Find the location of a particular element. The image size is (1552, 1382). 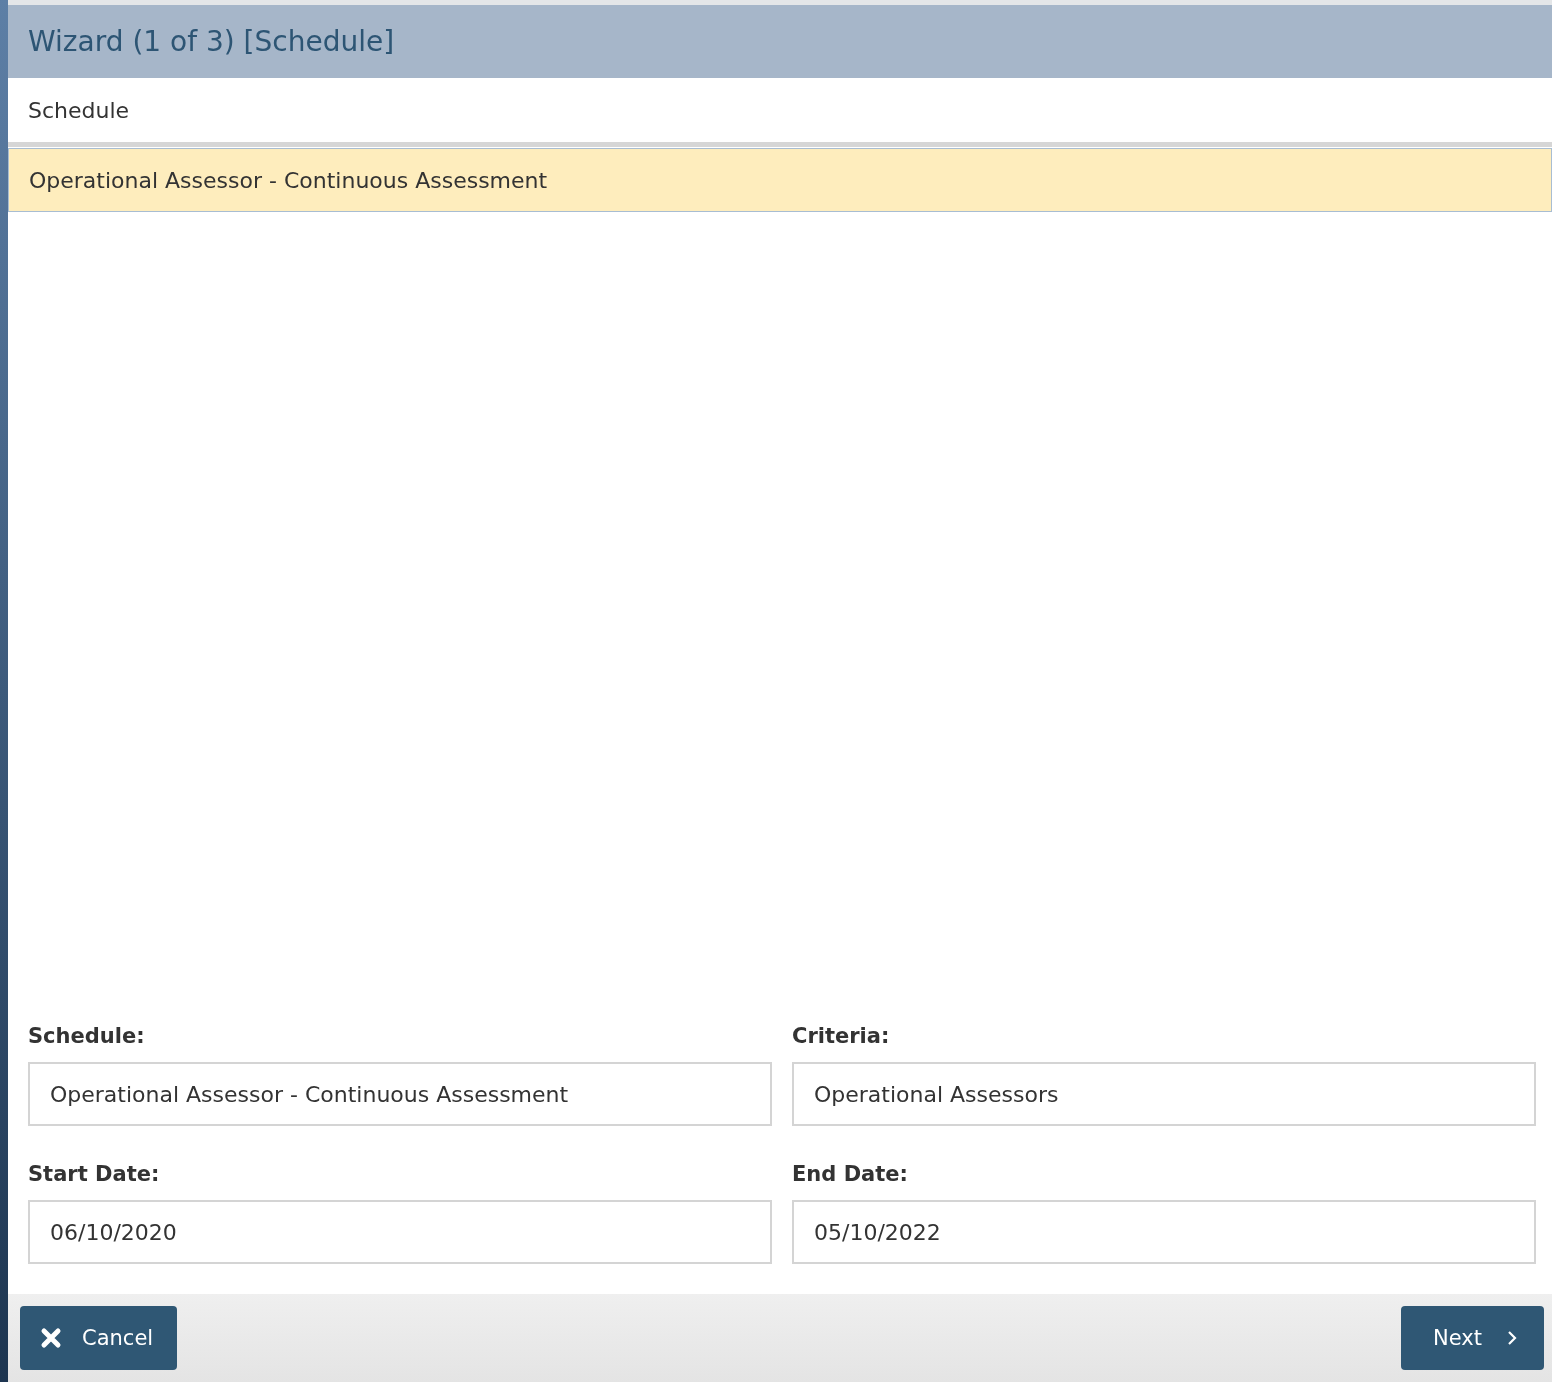

field-label: Criteria: is located at coordinates (841, 1036).